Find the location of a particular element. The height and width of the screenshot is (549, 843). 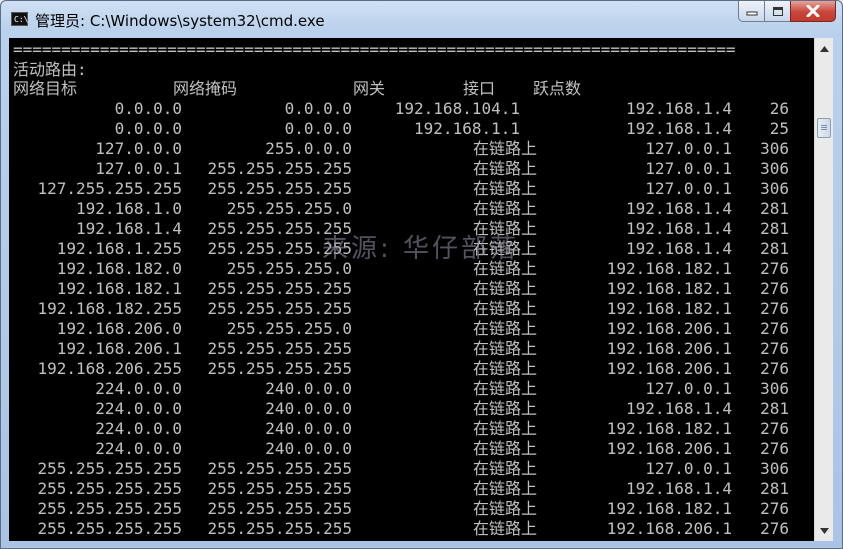

table-row: 0.0.0.0 0.0.0.0 192.168.104.1 192.168.1.4 26 is located at coordinates (413, 109).